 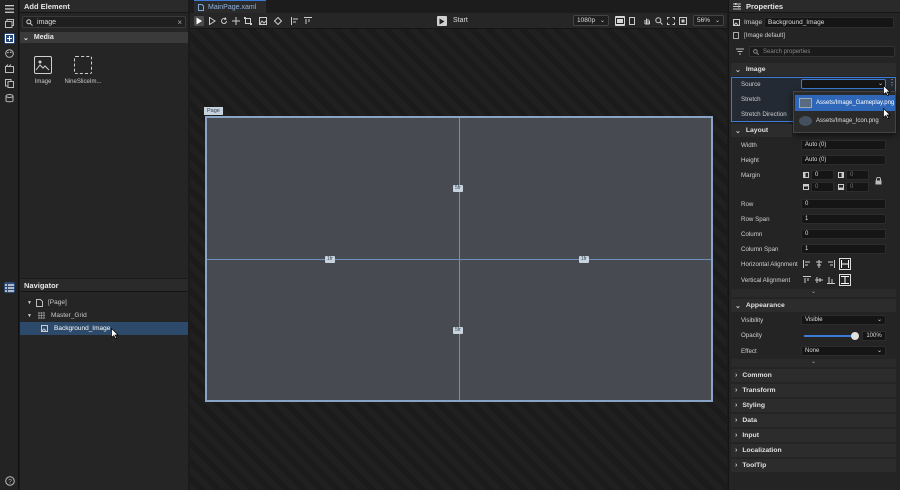 What do you see at coordinates (843, 351) in the screenshot?
I see `effect-dropdown: None ⌄` at bounding box center [843, 351].